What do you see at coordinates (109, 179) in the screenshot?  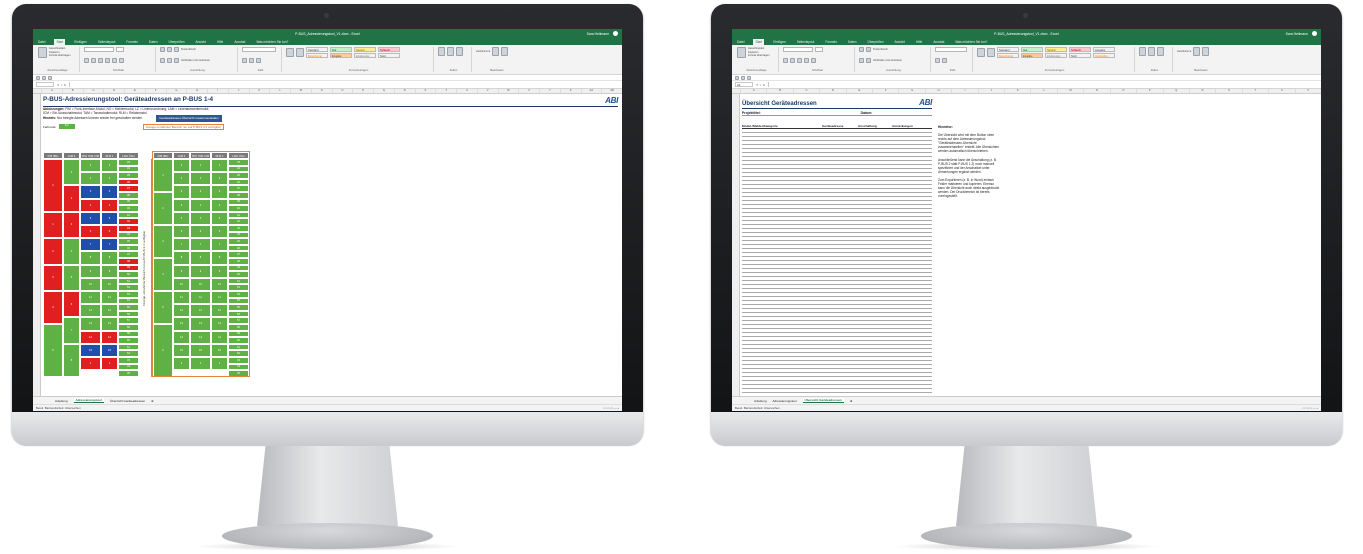 I see `rlm-cell: 2` at bounding box center [109, 179].